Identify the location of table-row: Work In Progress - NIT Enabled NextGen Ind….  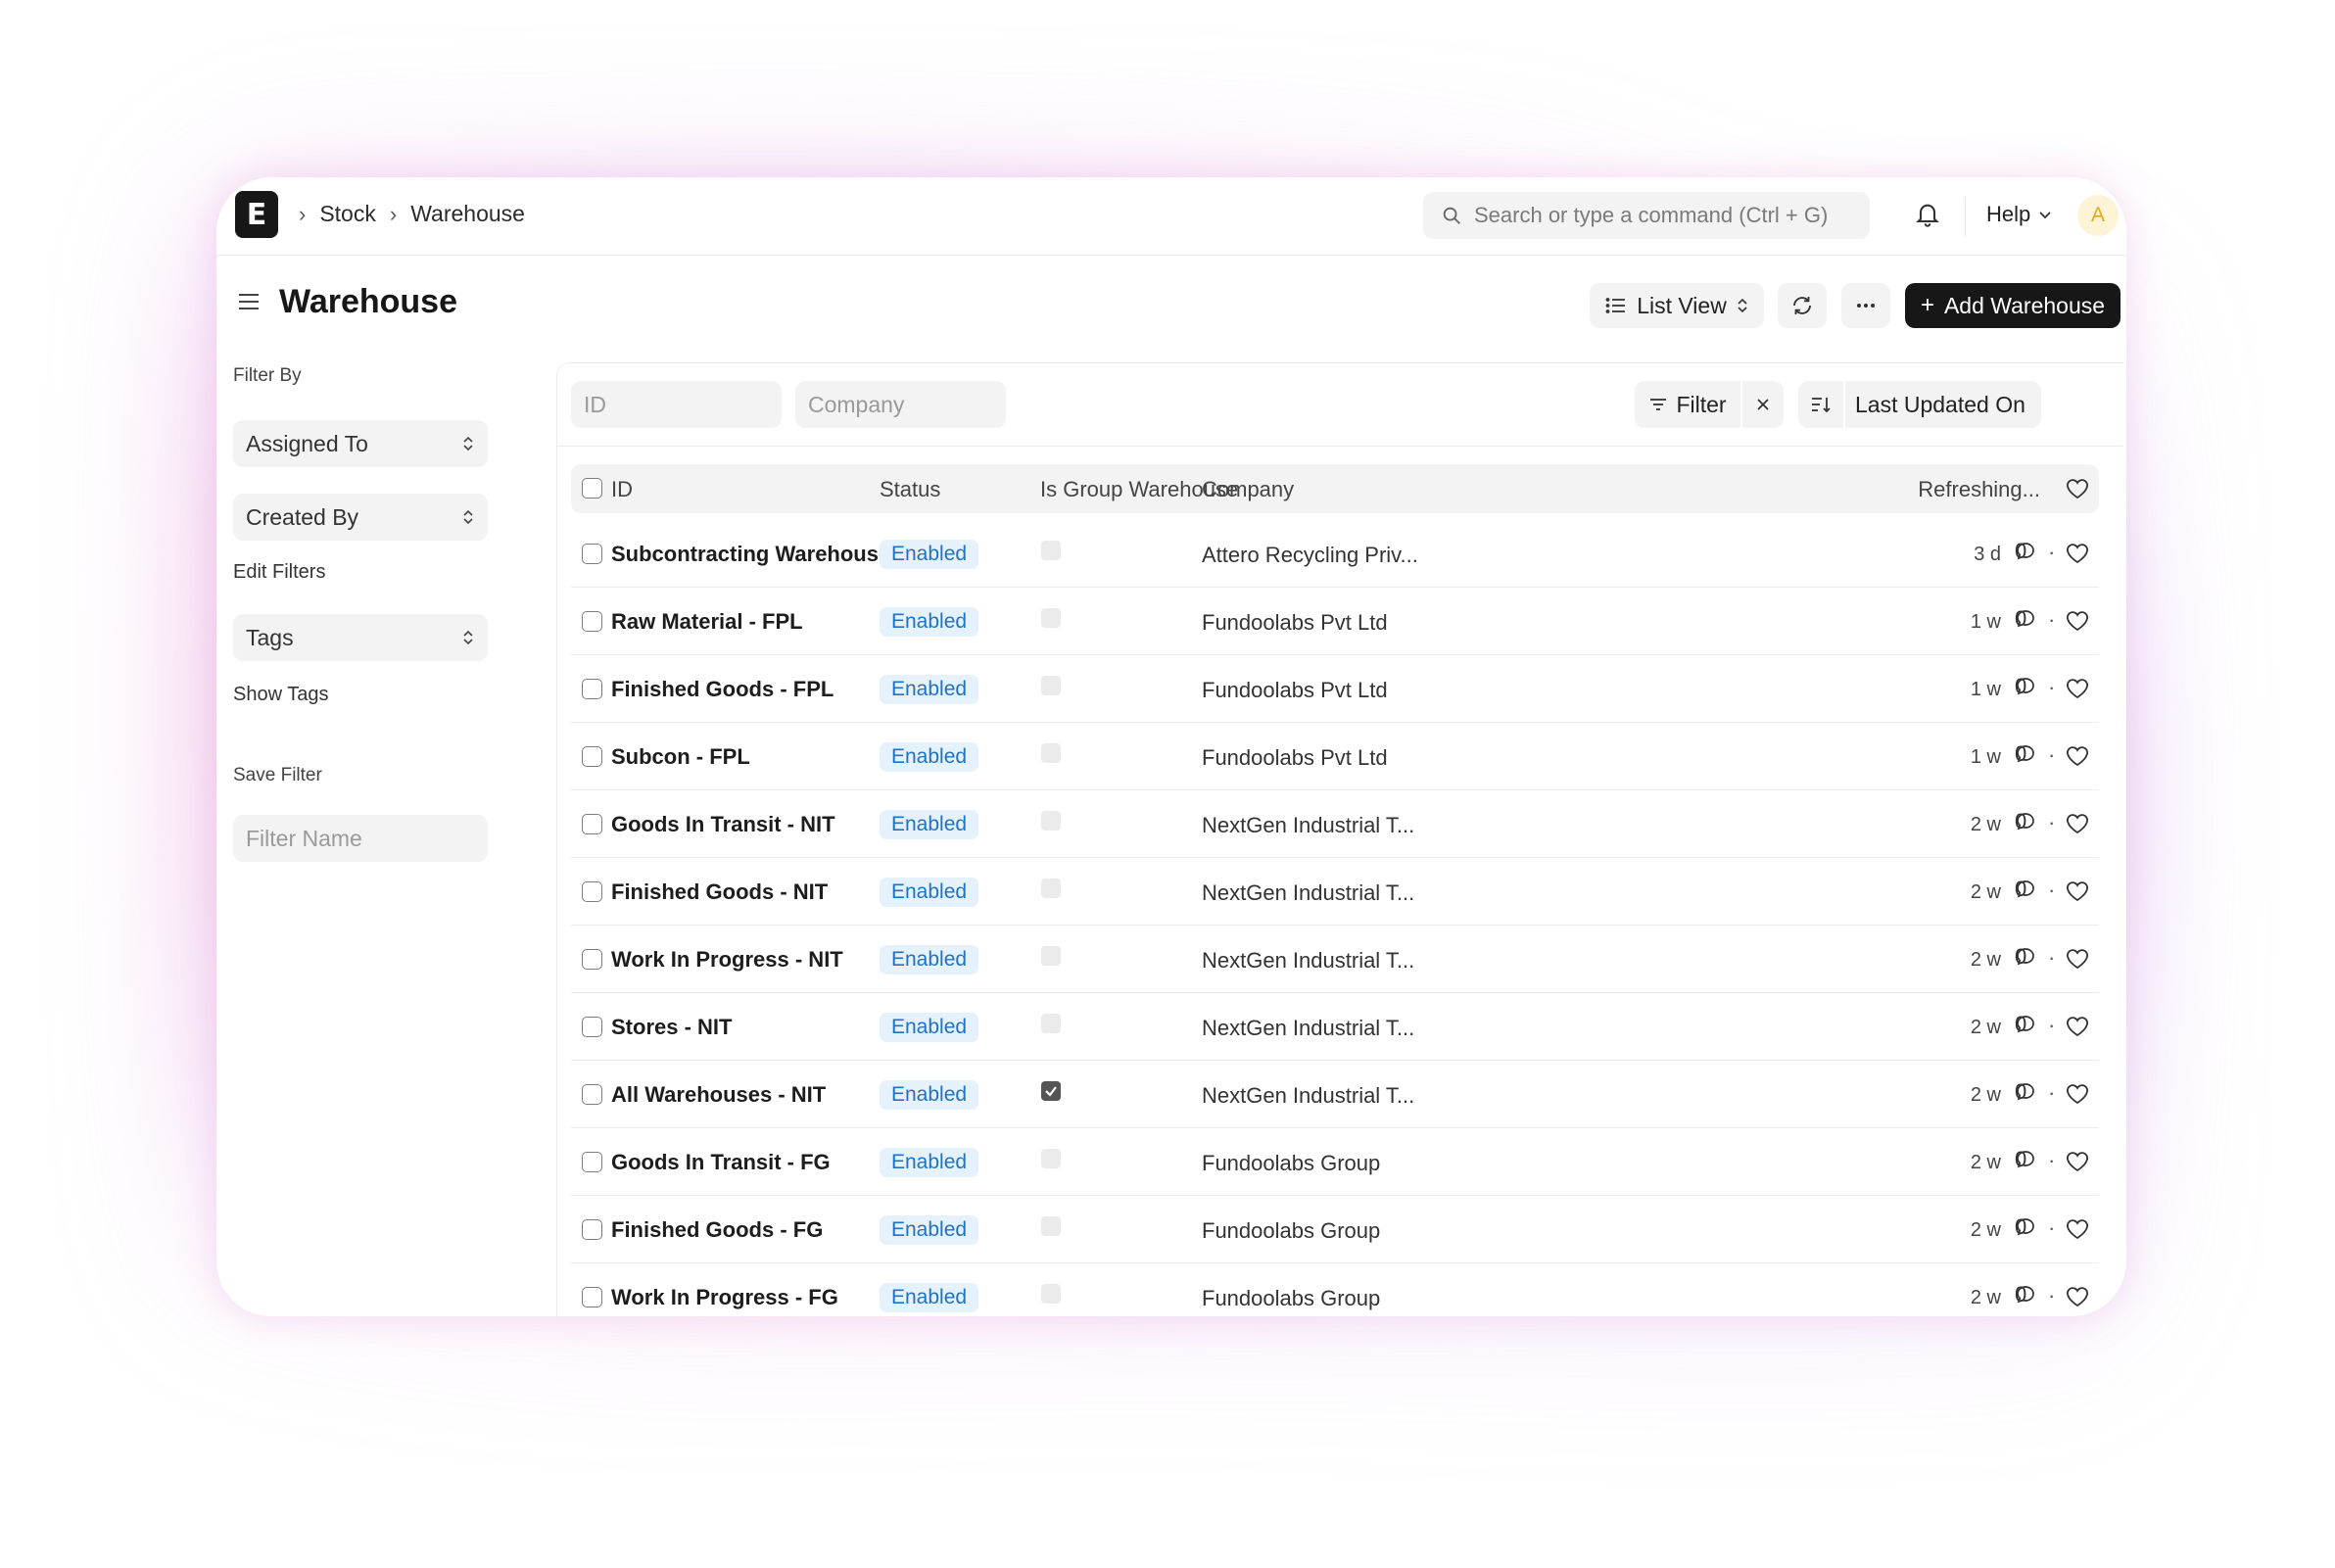
(1335, 960).